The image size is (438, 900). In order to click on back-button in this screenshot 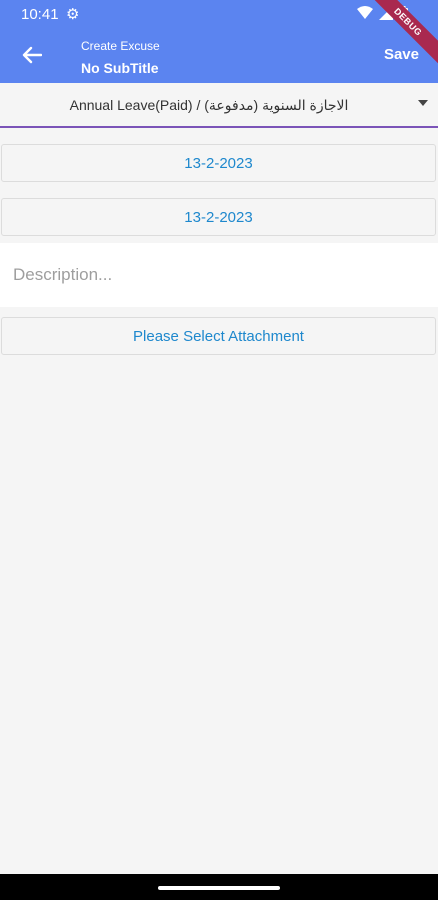, I will do `click(32, 55)`.